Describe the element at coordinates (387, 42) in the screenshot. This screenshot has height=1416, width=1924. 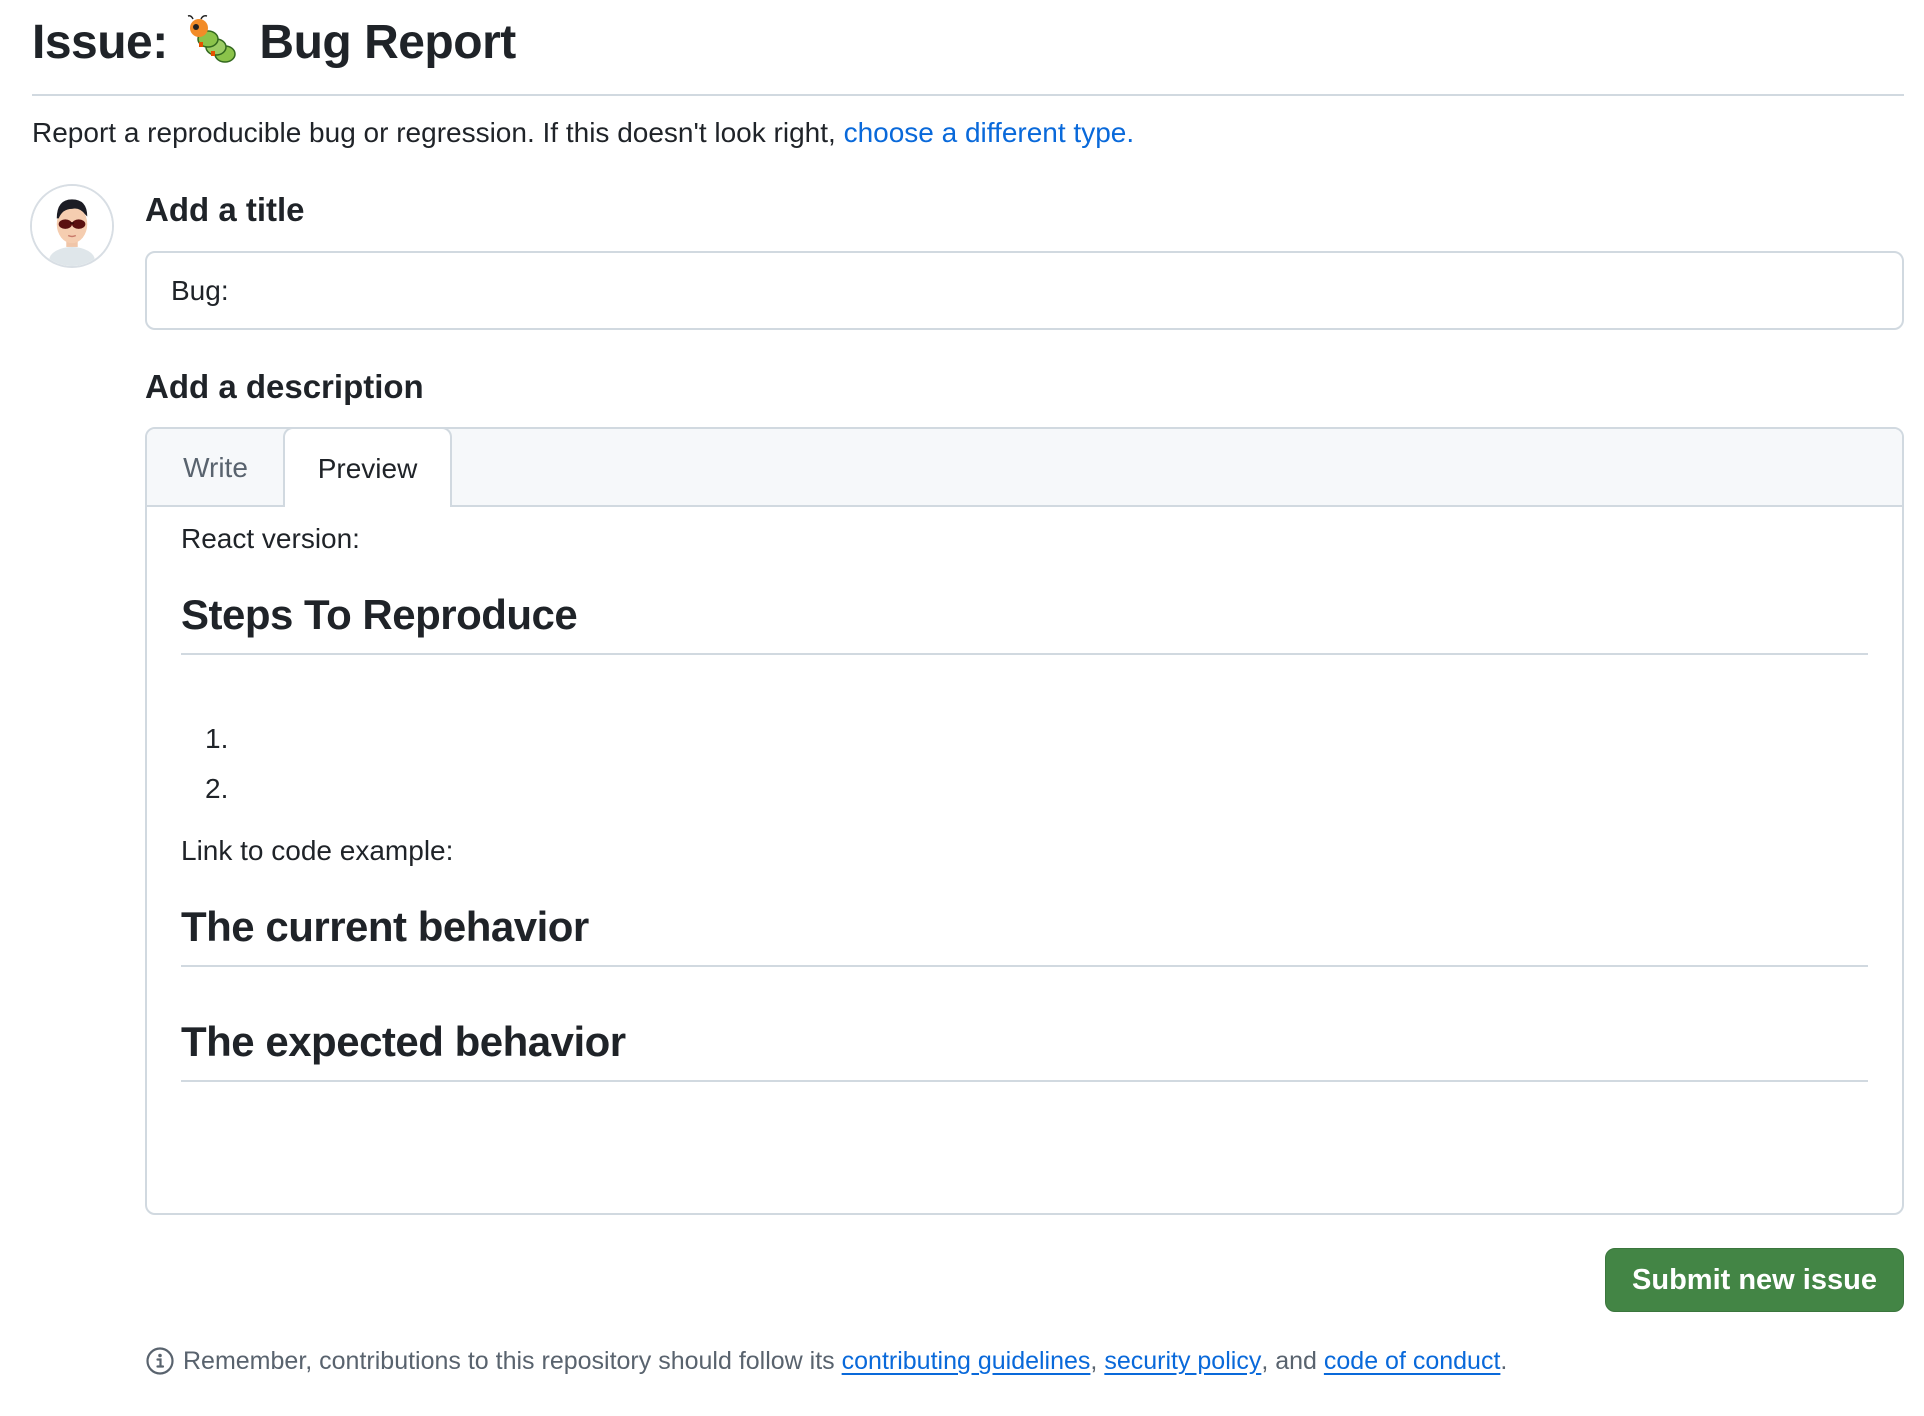
I see `title-text: Bug Report` at that location.